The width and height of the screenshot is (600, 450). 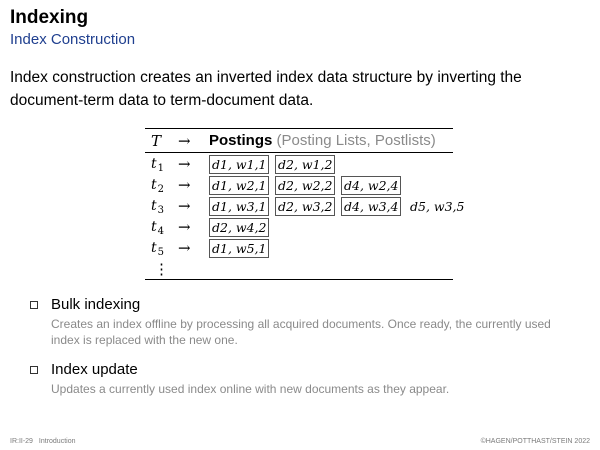 What do you see at coordinates (239, 164) in the screenshot?
I see `posting-entry: d1, w1,1` at bounding box center [239, 164].